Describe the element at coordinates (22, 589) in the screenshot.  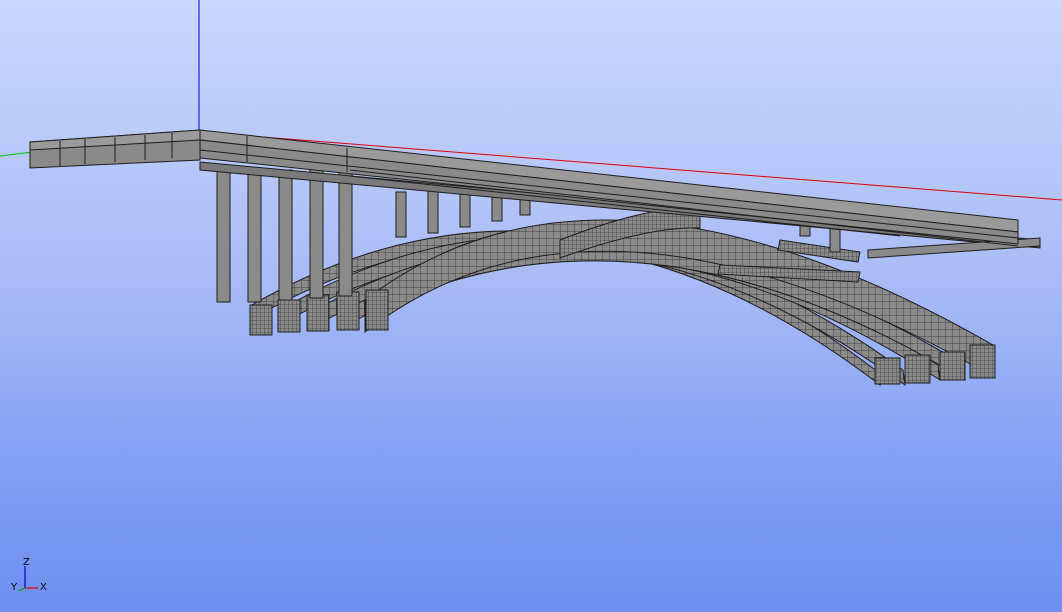
I see `triad-y-axis` at that location.